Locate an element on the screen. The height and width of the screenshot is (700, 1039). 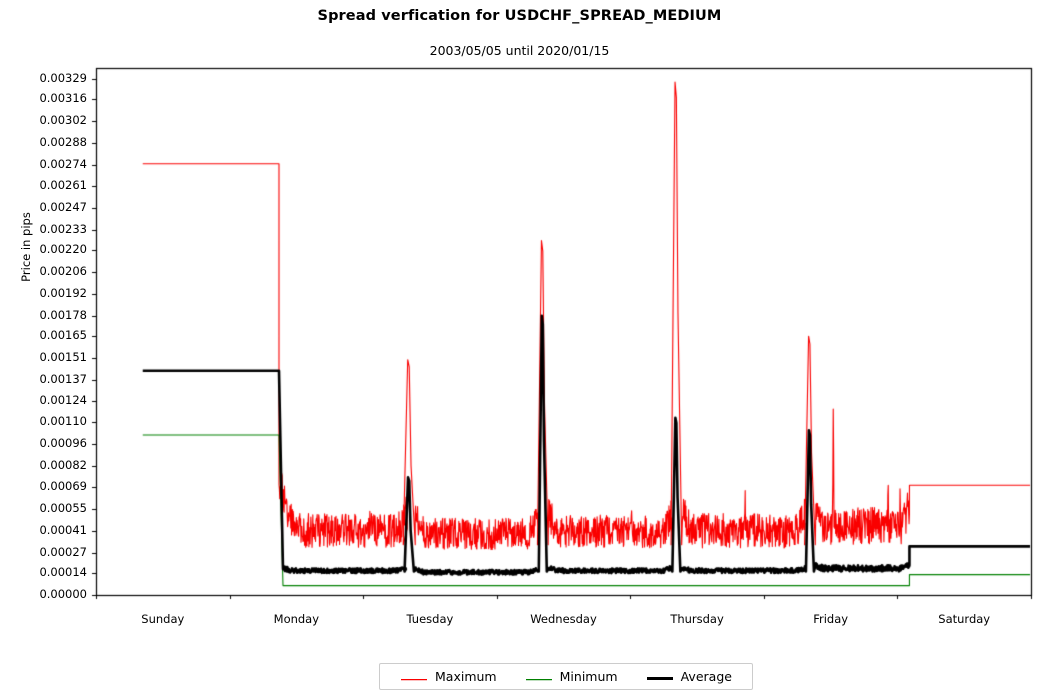
y-tick-label: 0.00316 is located at coordinates (63, 98).